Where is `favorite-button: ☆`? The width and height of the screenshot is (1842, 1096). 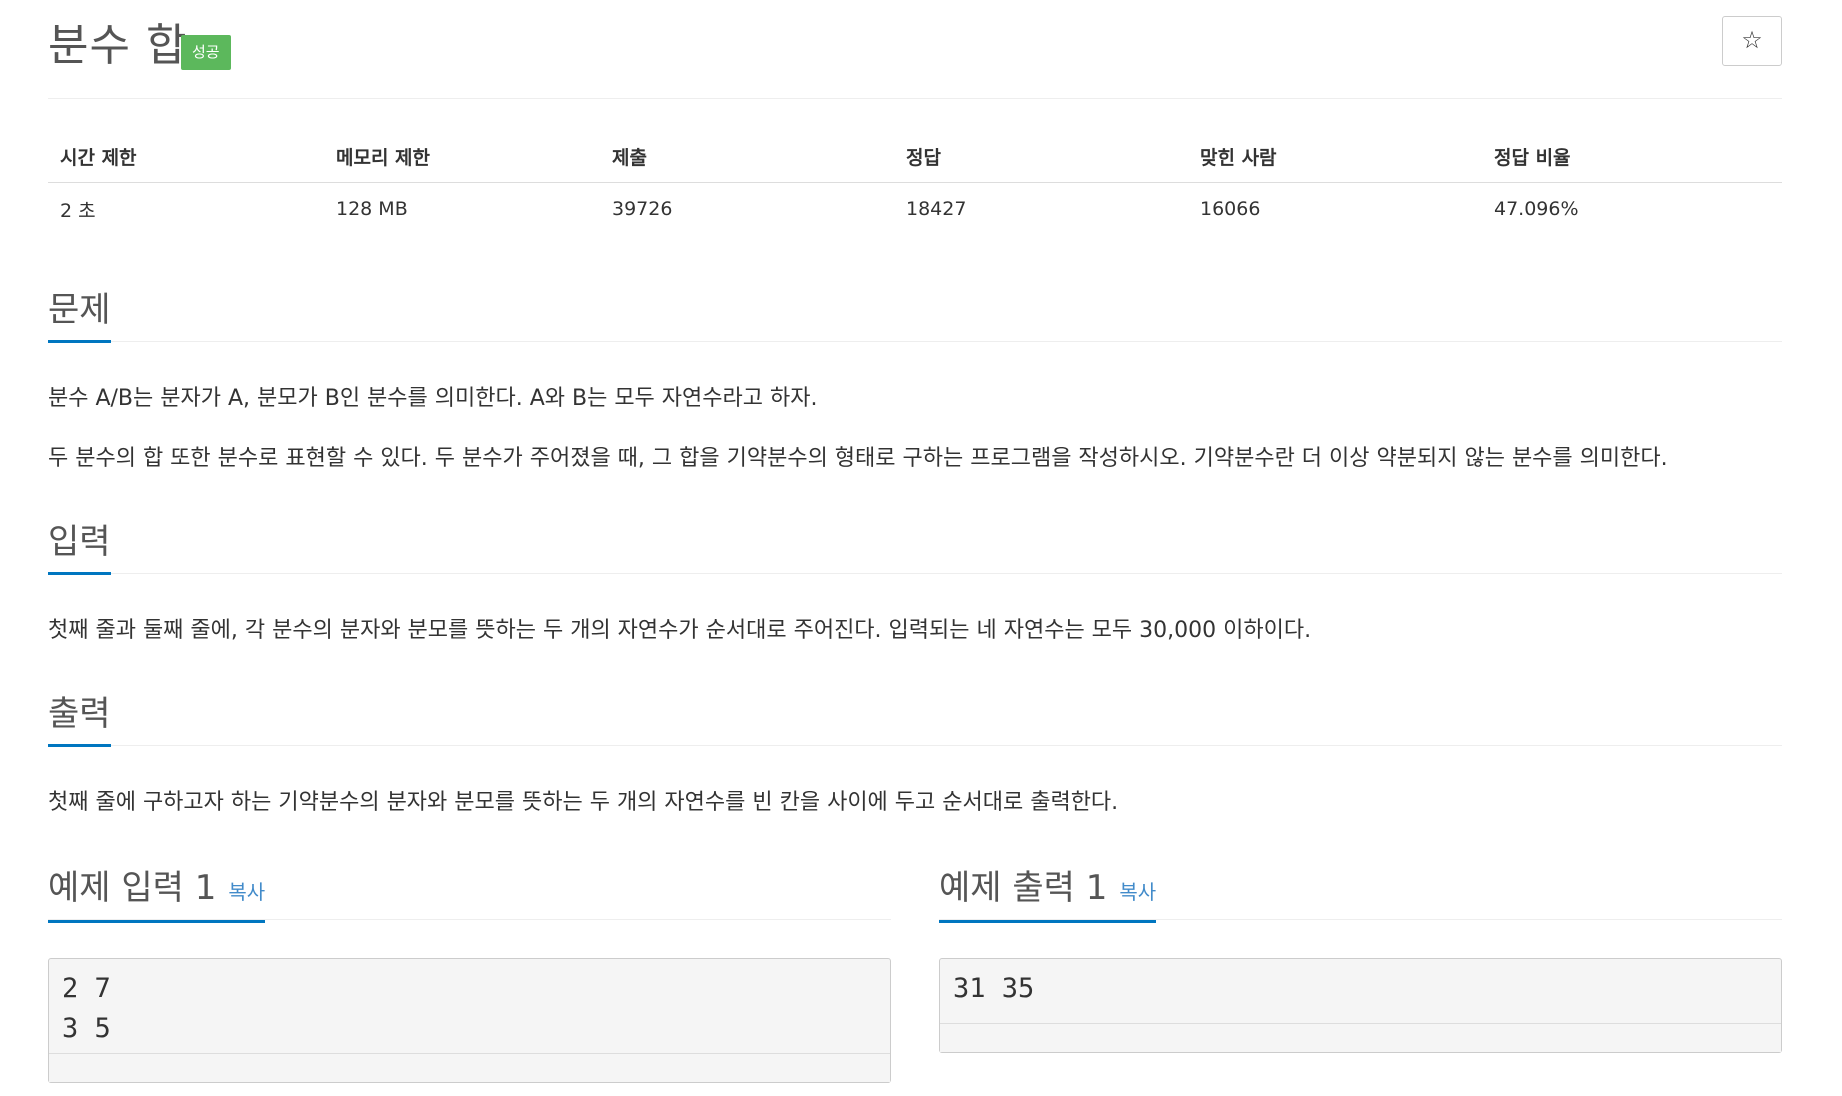 favorite-button: ☆ is located at coordinates (1752, 41).